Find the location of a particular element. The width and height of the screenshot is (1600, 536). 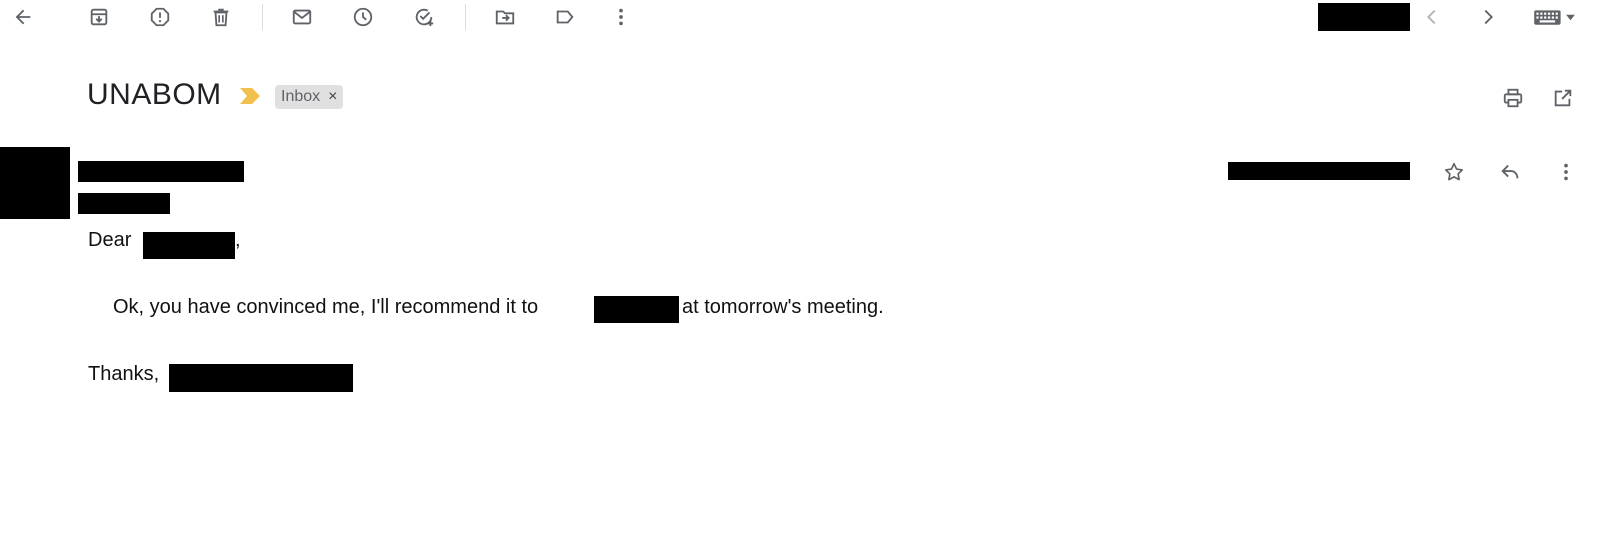

message-more-vert-icon is located at coordinates (1566, 172).